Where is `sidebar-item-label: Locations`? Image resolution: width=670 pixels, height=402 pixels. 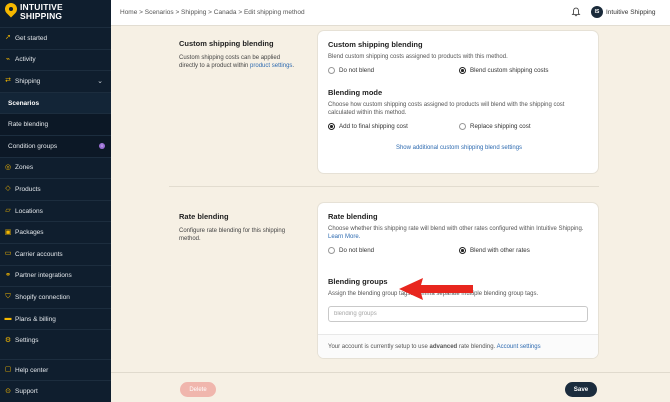 sidebar-item-label: Locations is located at coordinates (29, 211).